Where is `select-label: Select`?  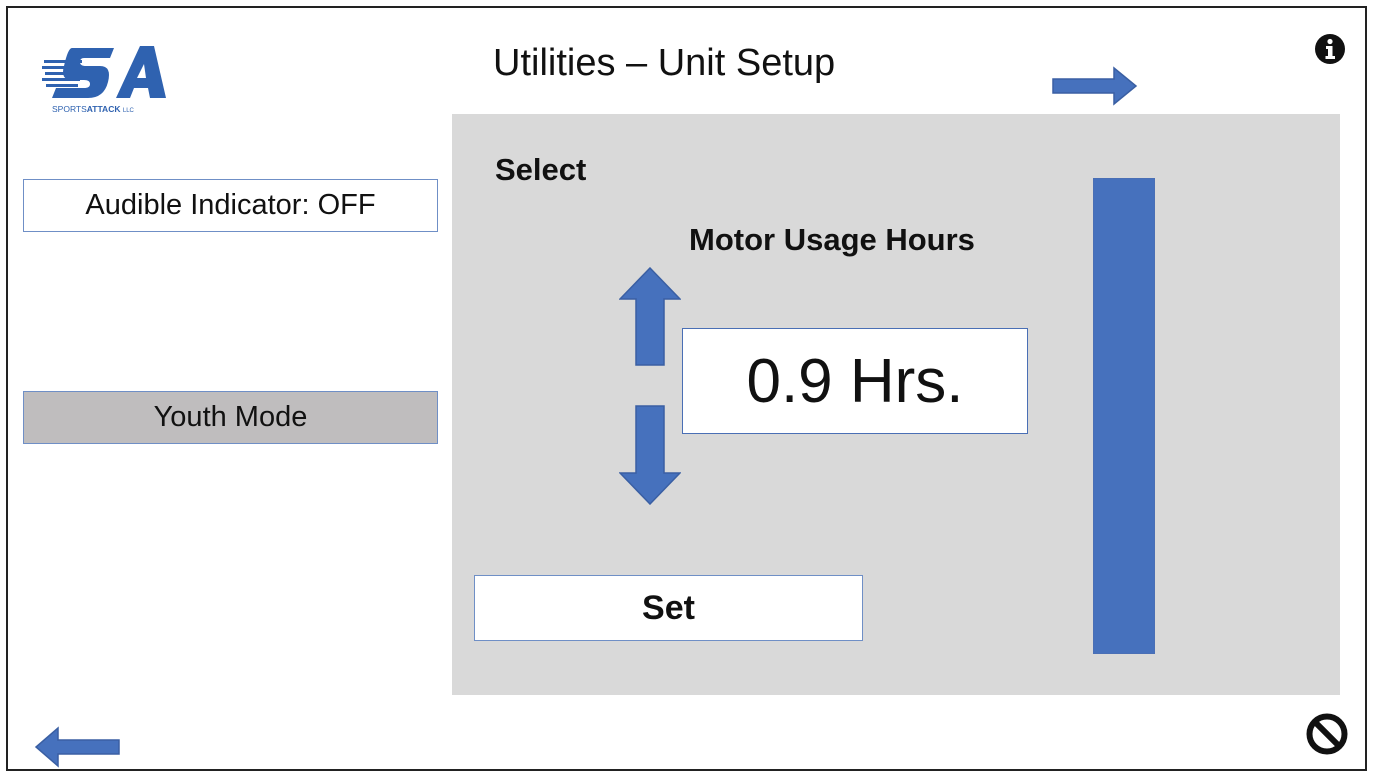
select-label: Select is located at coordinates (541, 169).